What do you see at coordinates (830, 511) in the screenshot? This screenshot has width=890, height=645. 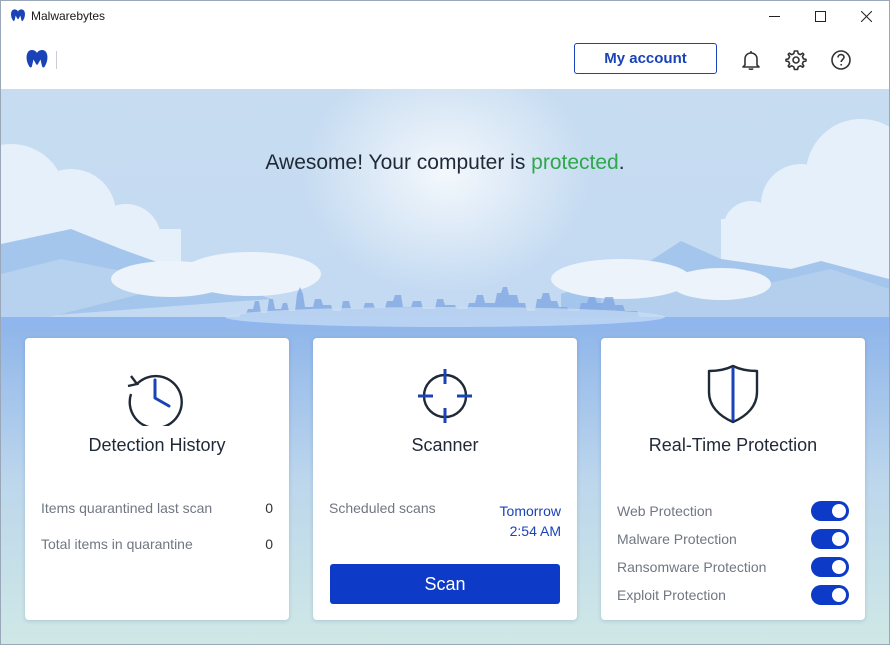 I see `web-protection-toggle` at bounding box center [830, 511].